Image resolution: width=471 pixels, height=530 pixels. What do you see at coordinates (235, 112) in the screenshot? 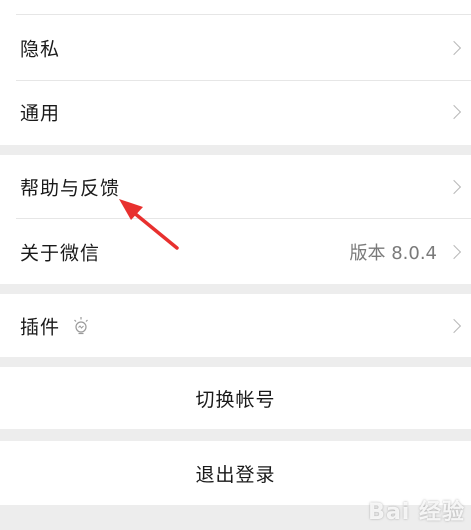
I see `settings-row-general: 通用` at bounding box center [235, 112].